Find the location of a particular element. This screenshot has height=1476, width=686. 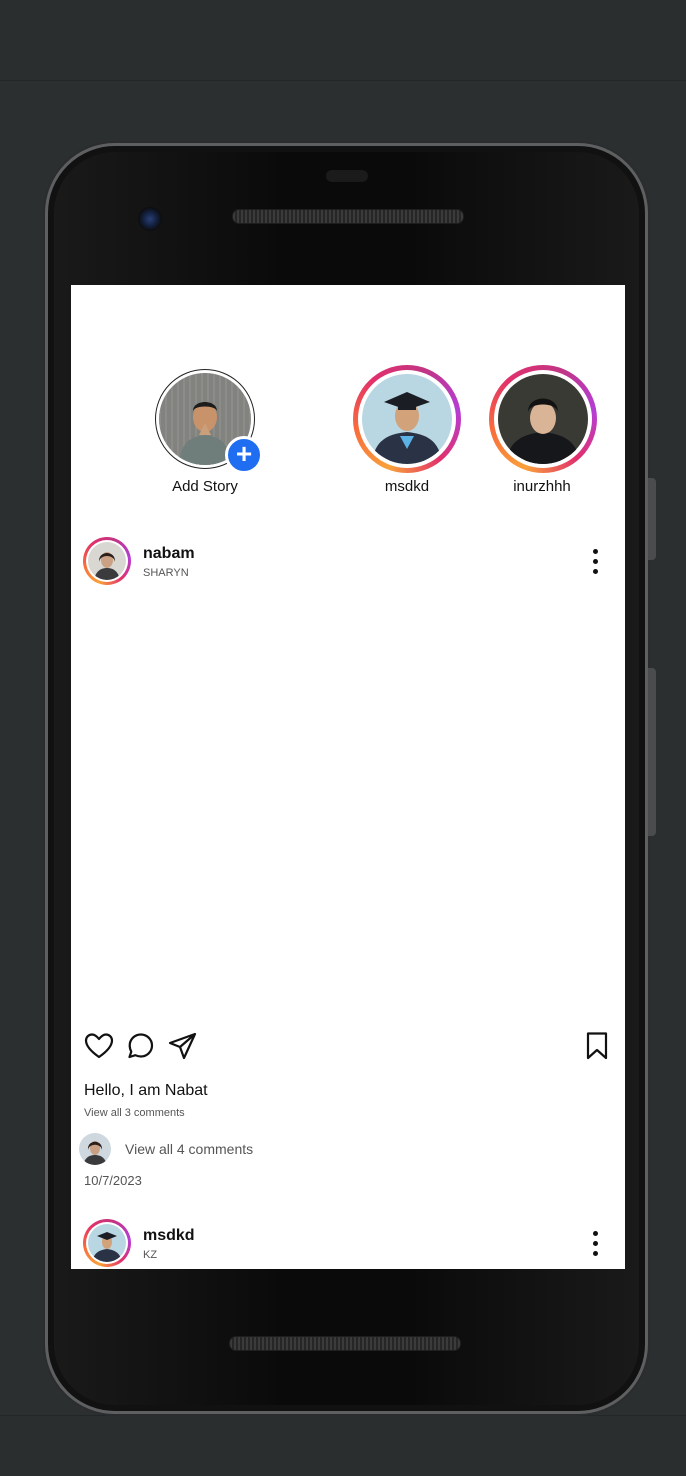

window-bottom-band is located at coordinates (343, 1445).